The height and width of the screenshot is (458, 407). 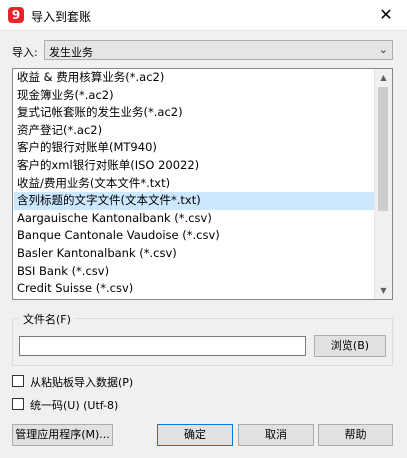 I want to click on list-item: Credit Suisse (*.csv), so click(x=195, y=289).